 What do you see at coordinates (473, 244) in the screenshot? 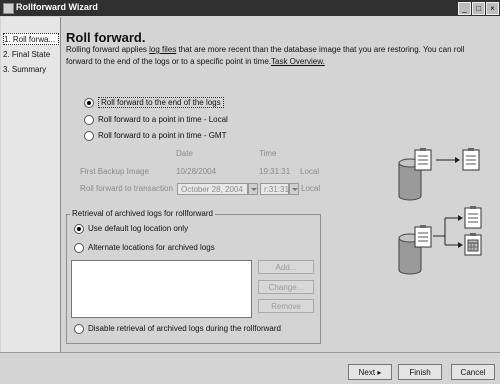
I see `calendar-document-icon` at bounding box center [473, 244].